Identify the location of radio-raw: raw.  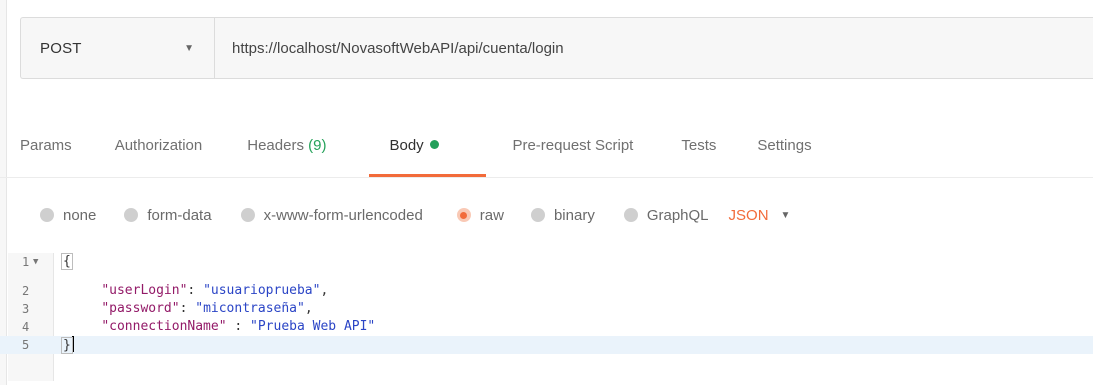
(480, 215).